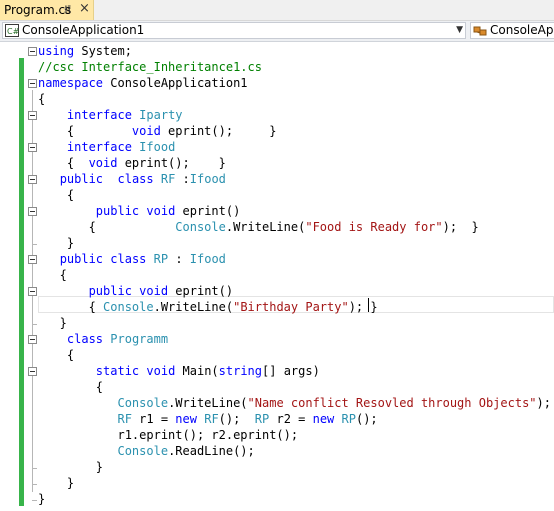  I want to click on code-line: public class RF :Ifood, so click(132, 179).